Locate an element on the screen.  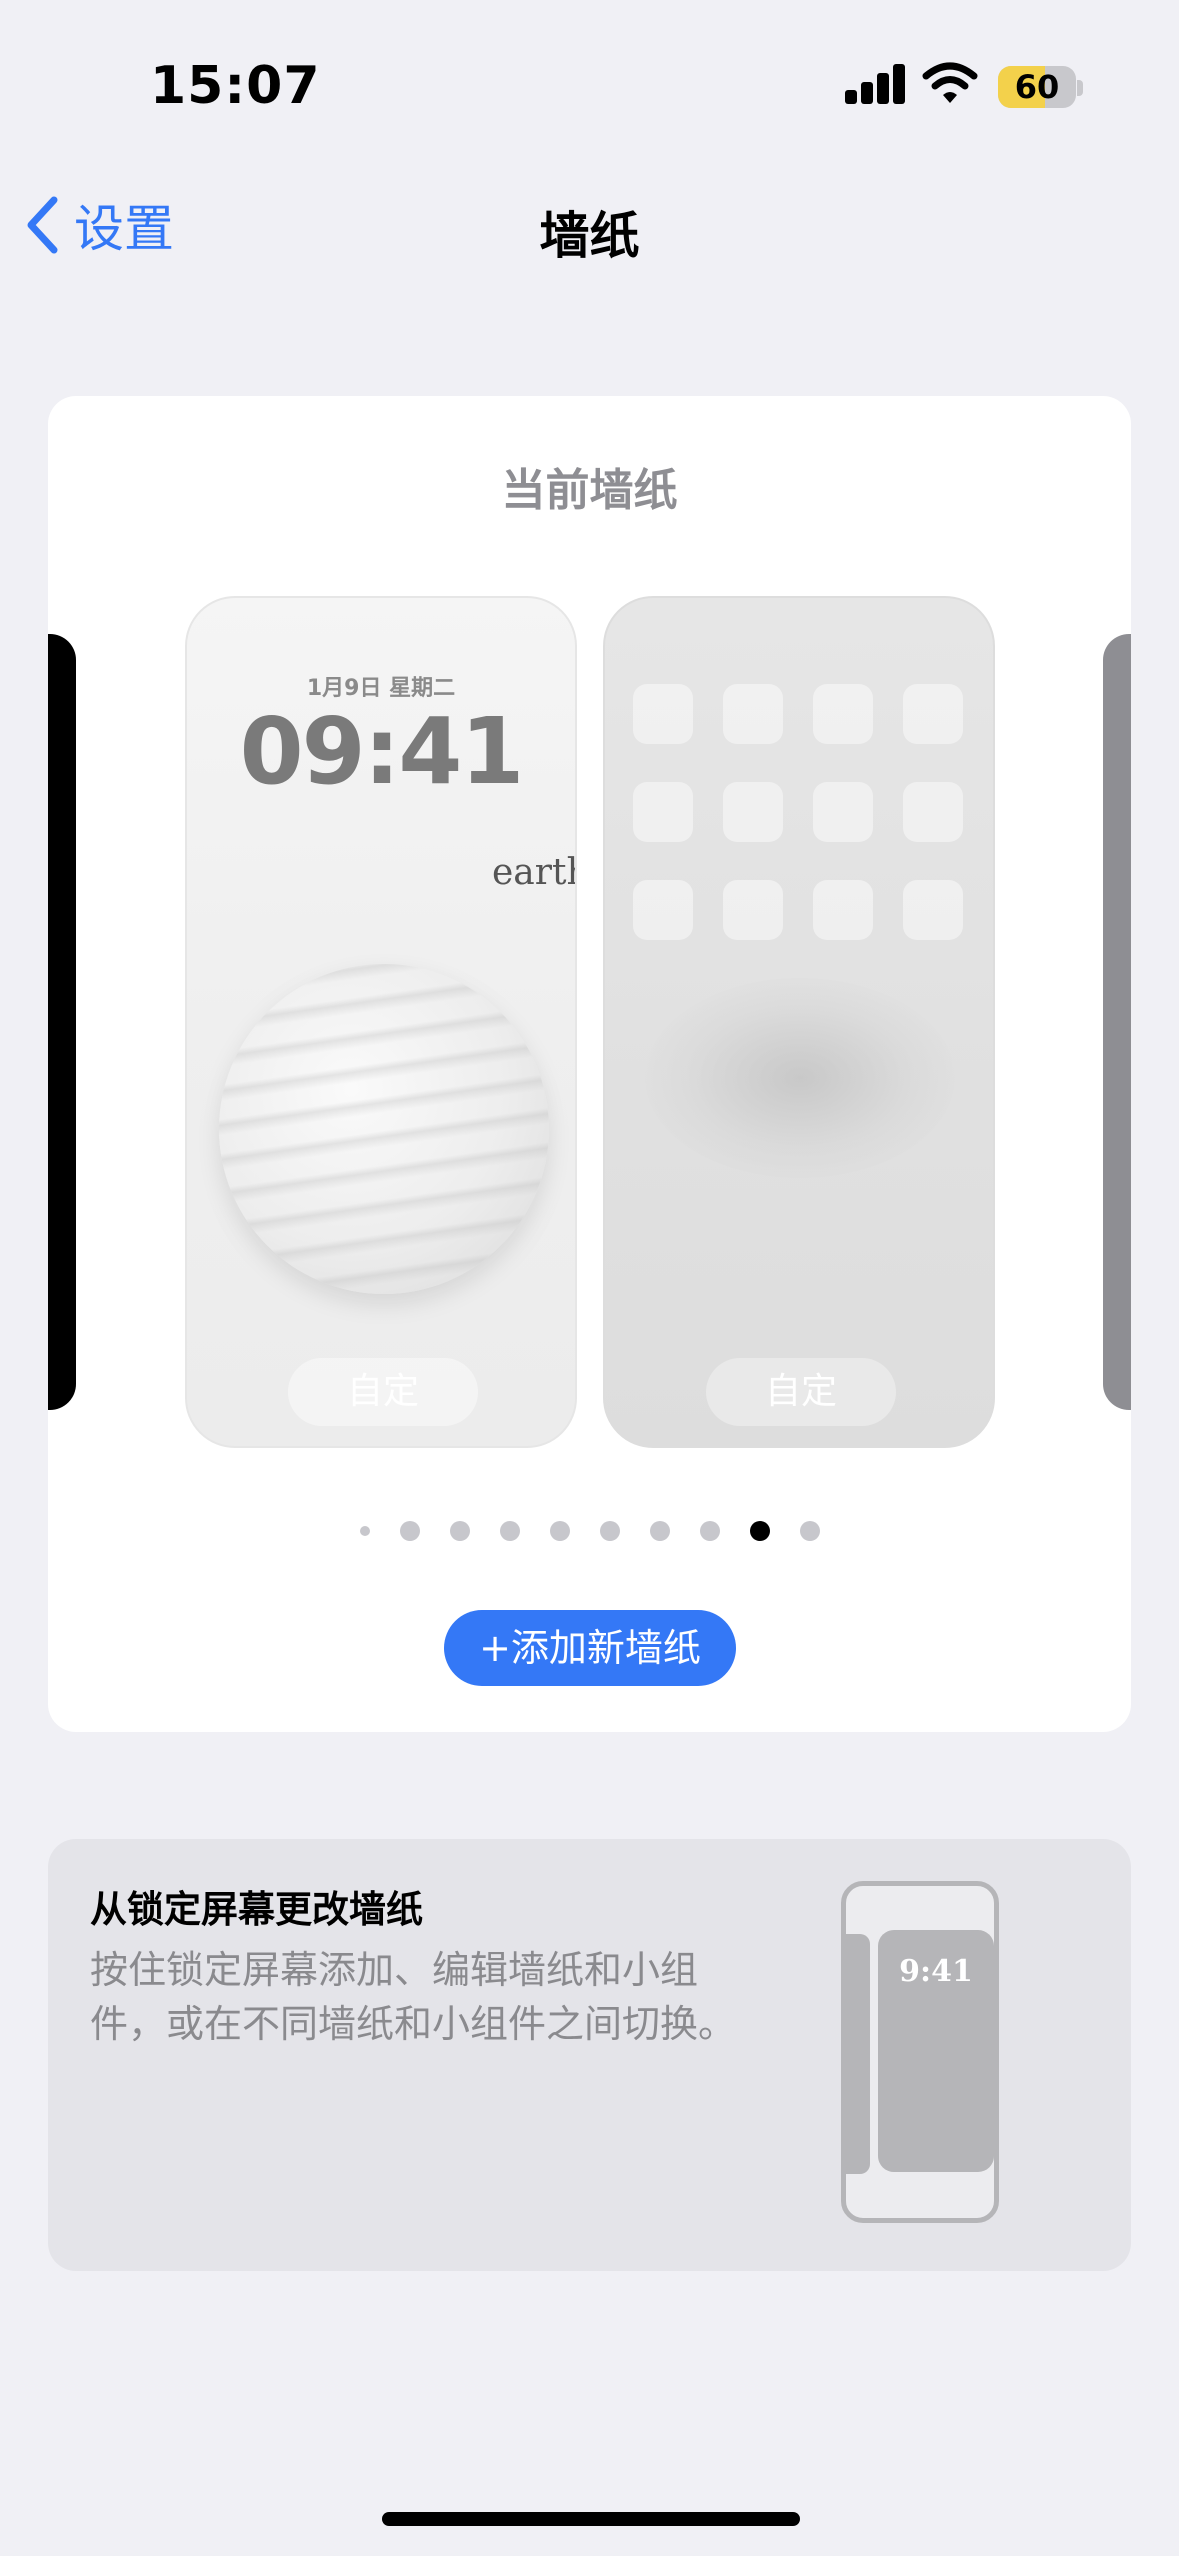
status-time: 15:07 is located at coordinates (235, 86).